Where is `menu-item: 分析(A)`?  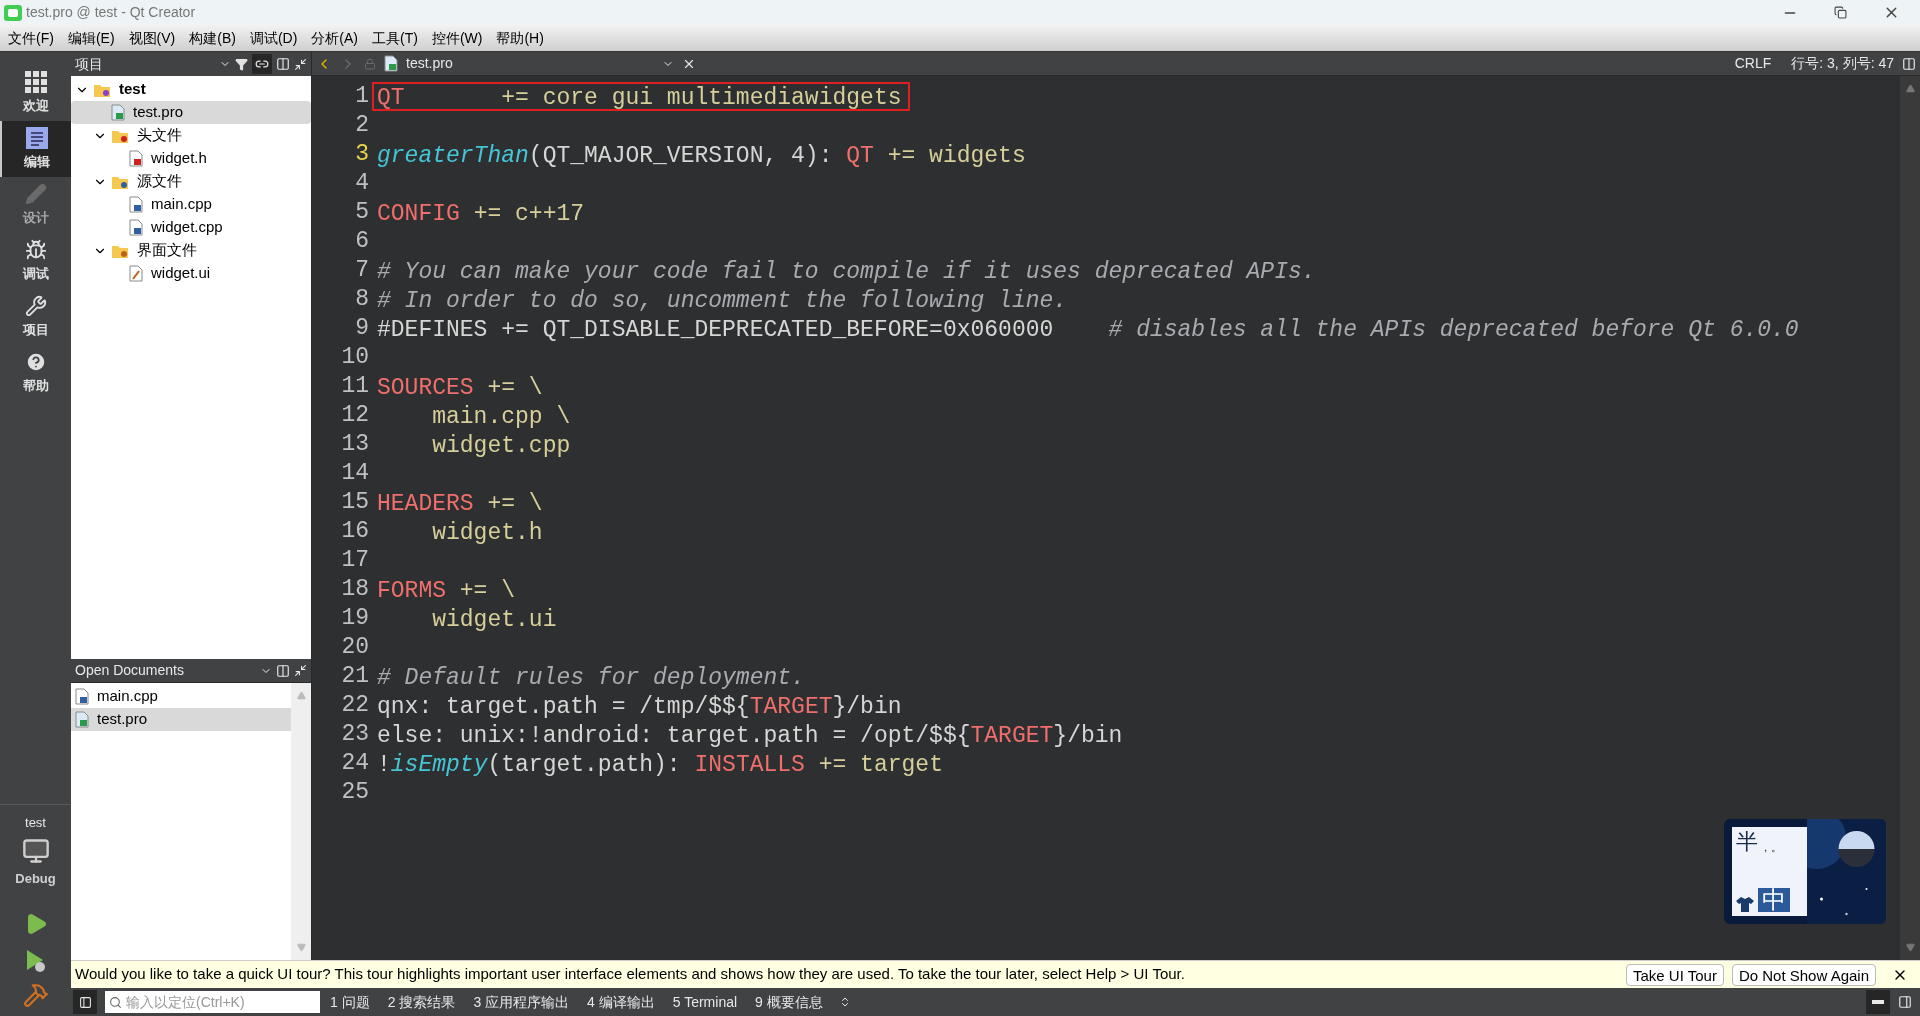
menu-item: 分析(A) is located at coordinates (334, 38).